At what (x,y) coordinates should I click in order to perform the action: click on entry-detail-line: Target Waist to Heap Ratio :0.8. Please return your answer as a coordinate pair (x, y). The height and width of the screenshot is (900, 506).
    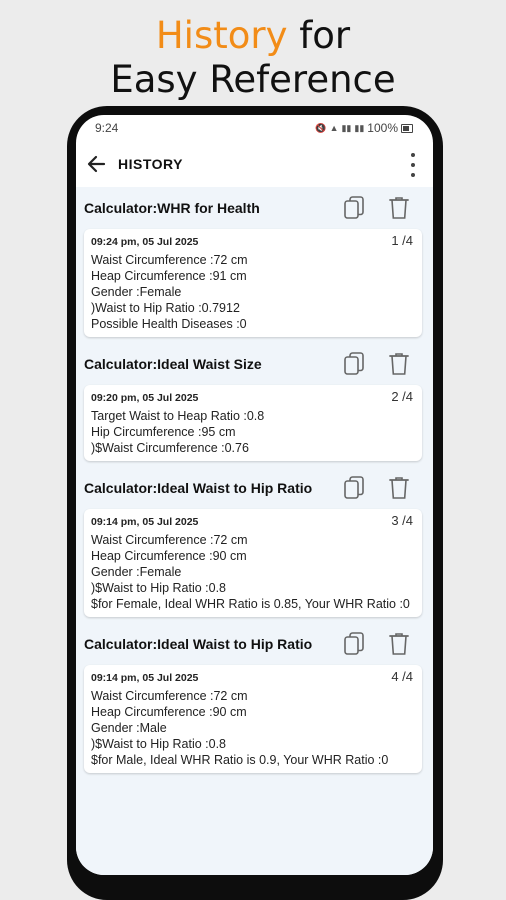
    Looking at the image, I should click on (178, 416).